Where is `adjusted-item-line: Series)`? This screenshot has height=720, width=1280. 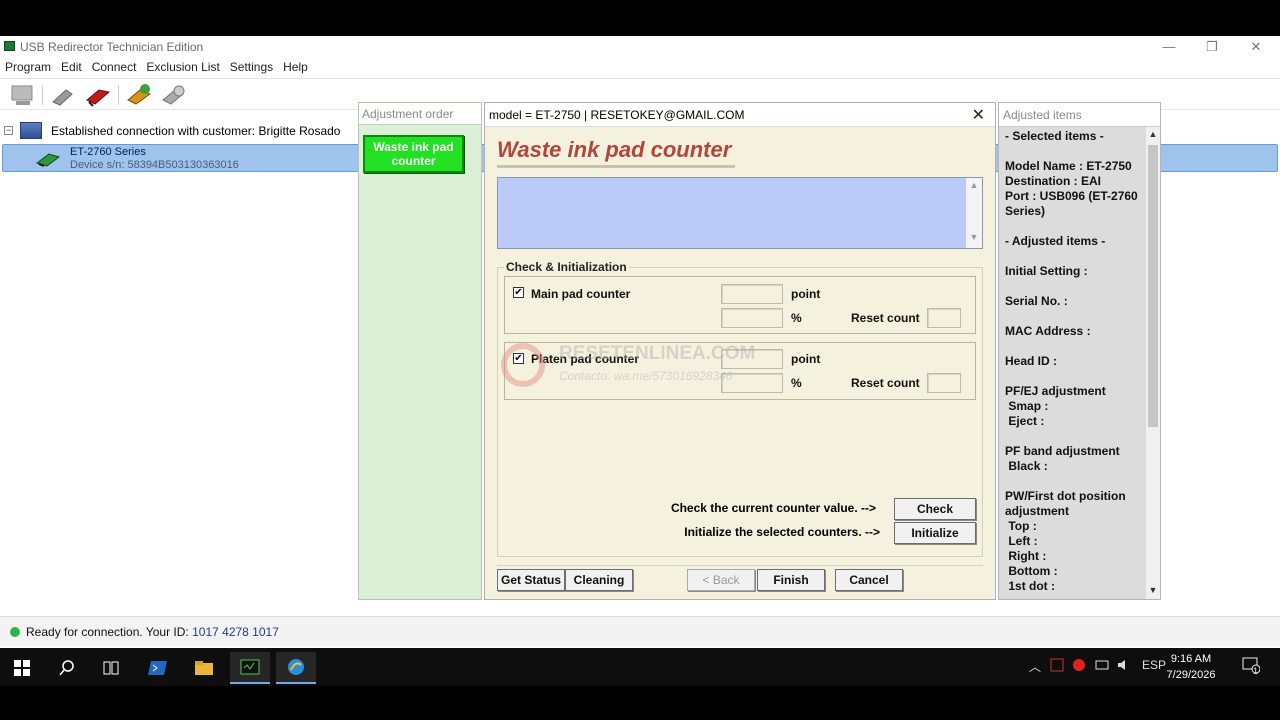 adjusted-item-line: Series) is located at coordinates (1025, 211).